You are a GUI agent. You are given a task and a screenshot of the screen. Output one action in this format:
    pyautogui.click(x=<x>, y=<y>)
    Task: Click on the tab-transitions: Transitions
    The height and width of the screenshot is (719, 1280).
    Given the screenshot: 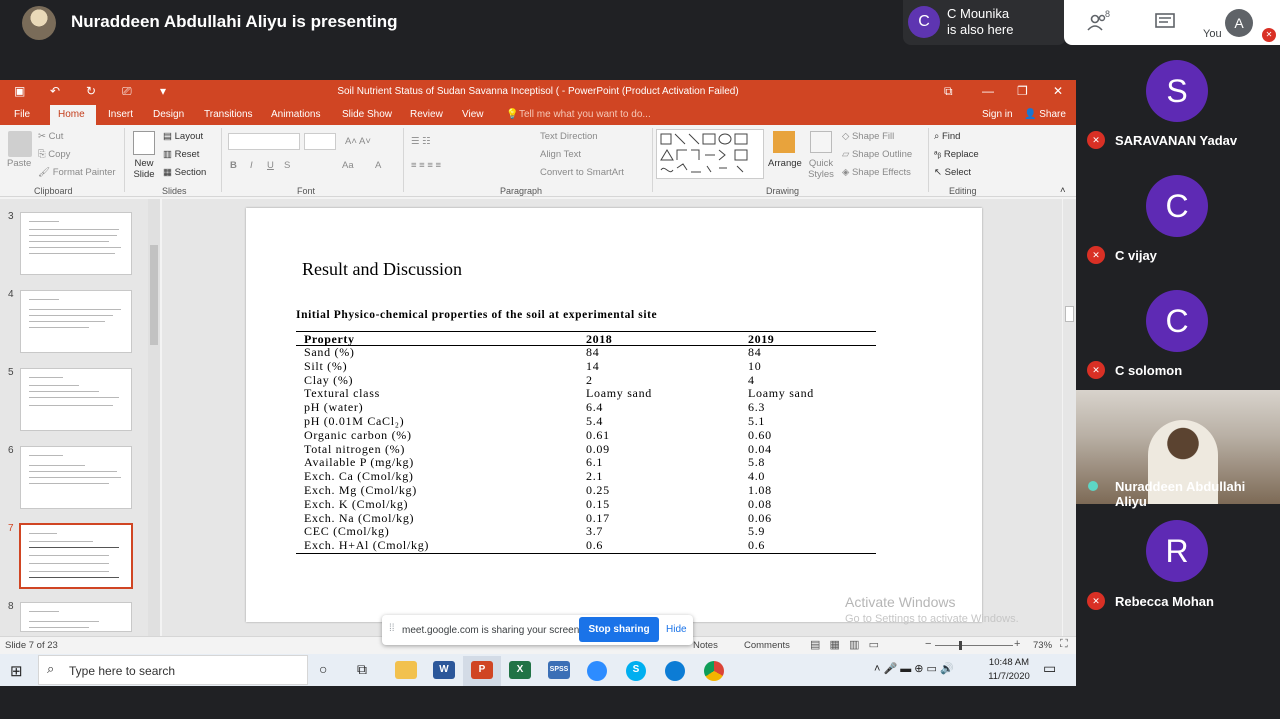 What is the action you would take?
    pyautogui.click(x=228, y=114)
    